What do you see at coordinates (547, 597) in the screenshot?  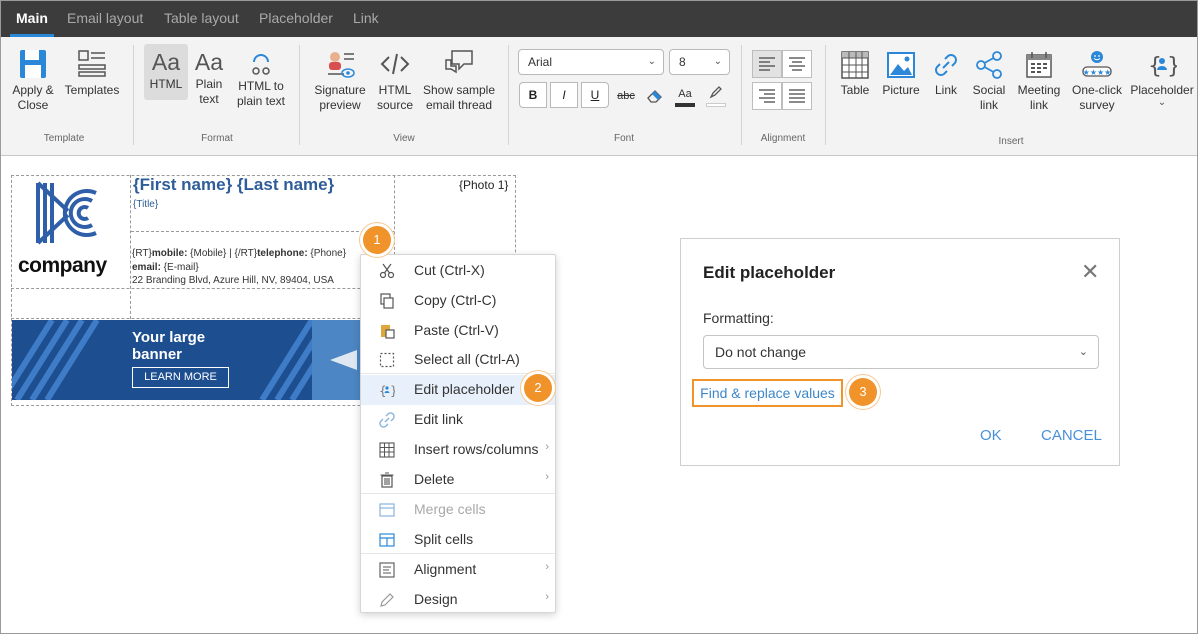 I see `chevron-right-icon: ›` at bounding box center [547, 597].